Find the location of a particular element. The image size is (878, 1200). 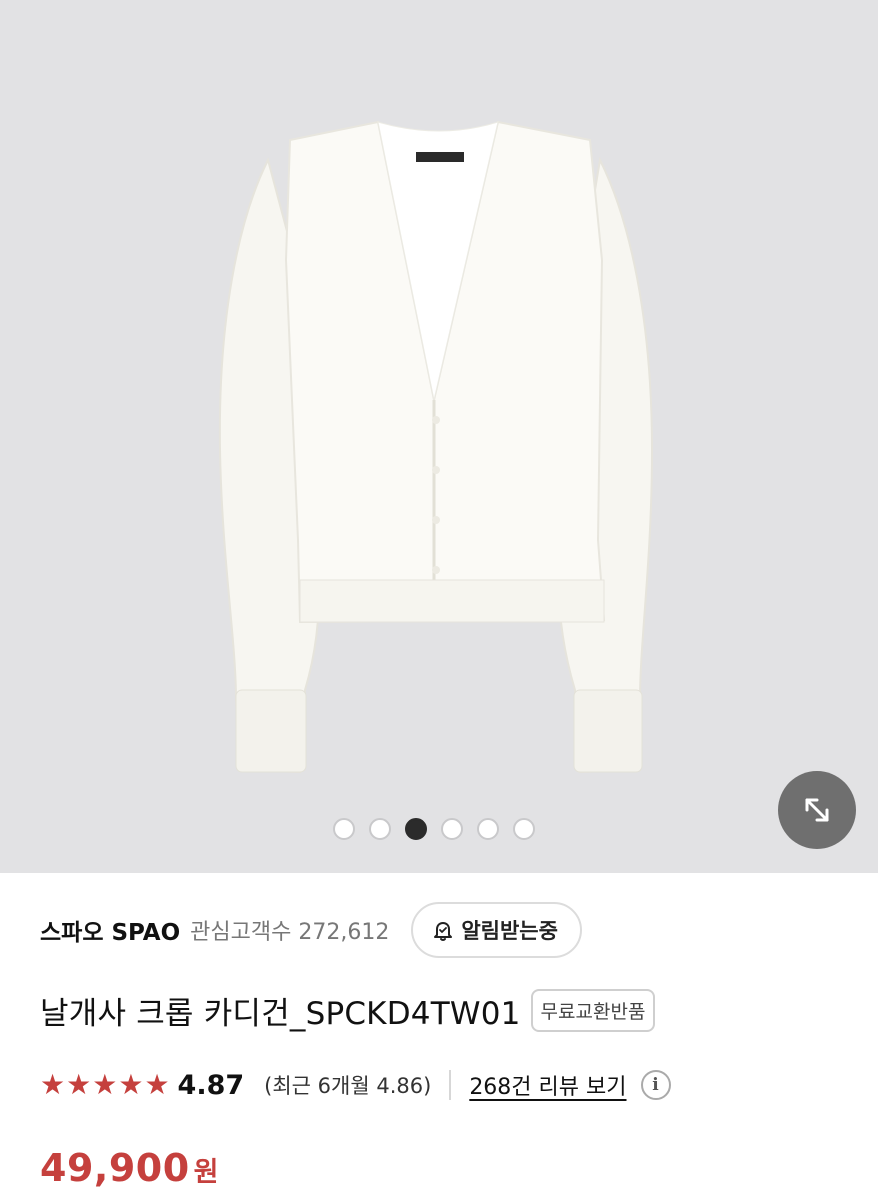

star-rating: ★ ★ ★ ★ ★ is located at coordinates (105, 1085).